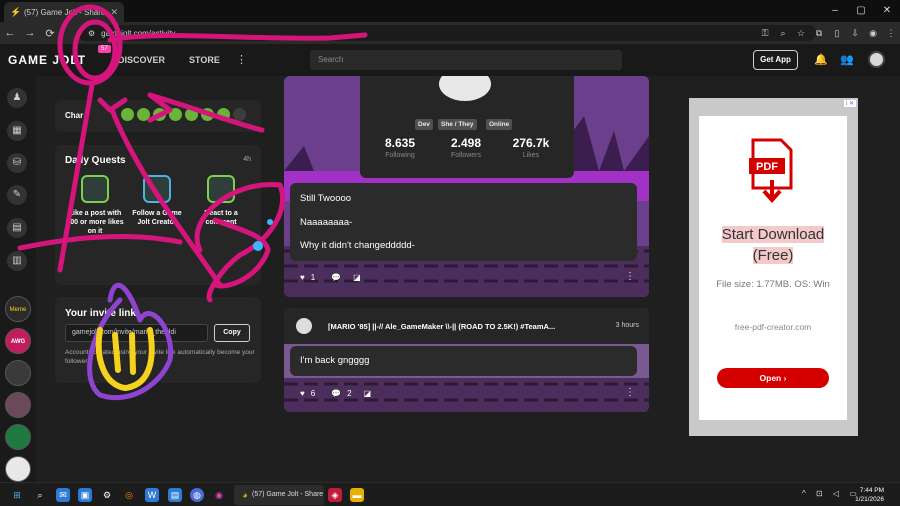 The width and height of the screenshot is (900, 506). I want to click on windows-start-icon: ⊞, so click(17, 495).